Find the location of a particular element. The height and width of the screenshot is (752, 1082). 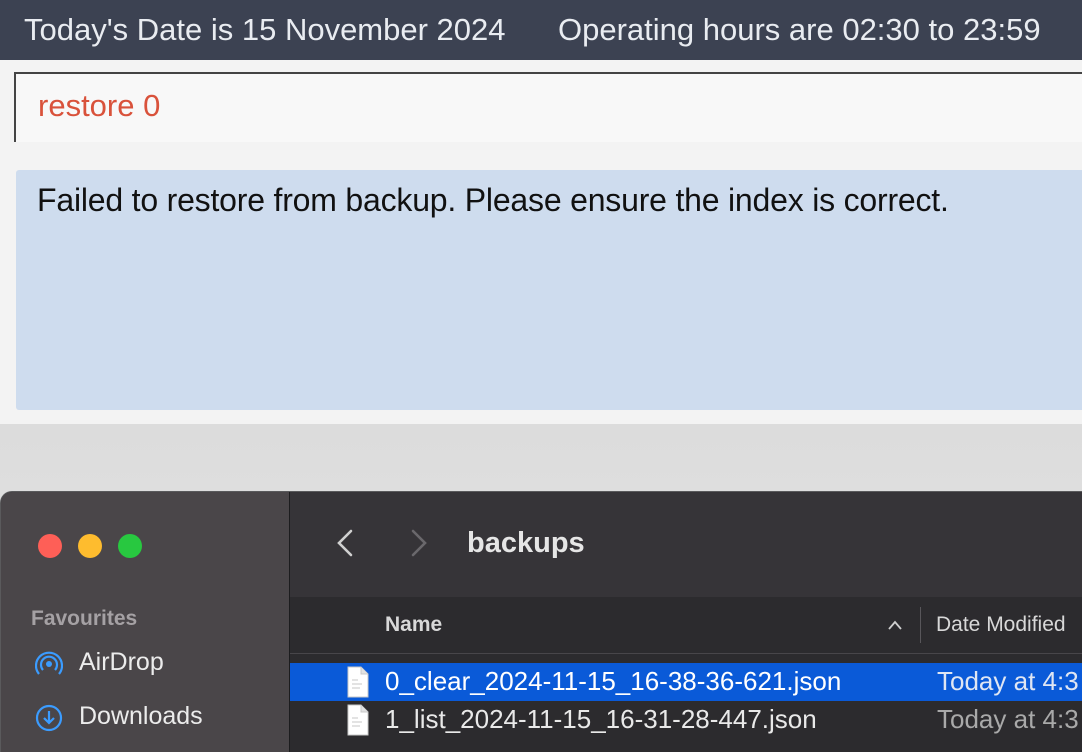

sidebar-item-airdrop: AirDrop is located at coordinates (135, 663).